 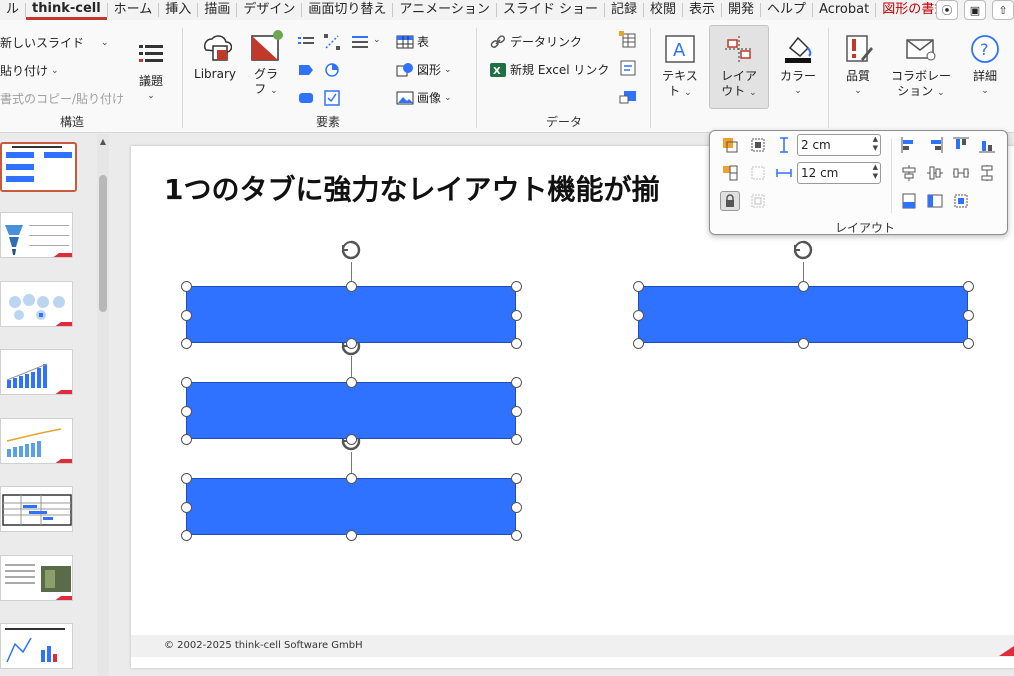 I want to click on data-refresh-icon, so click(x=628, y=68).